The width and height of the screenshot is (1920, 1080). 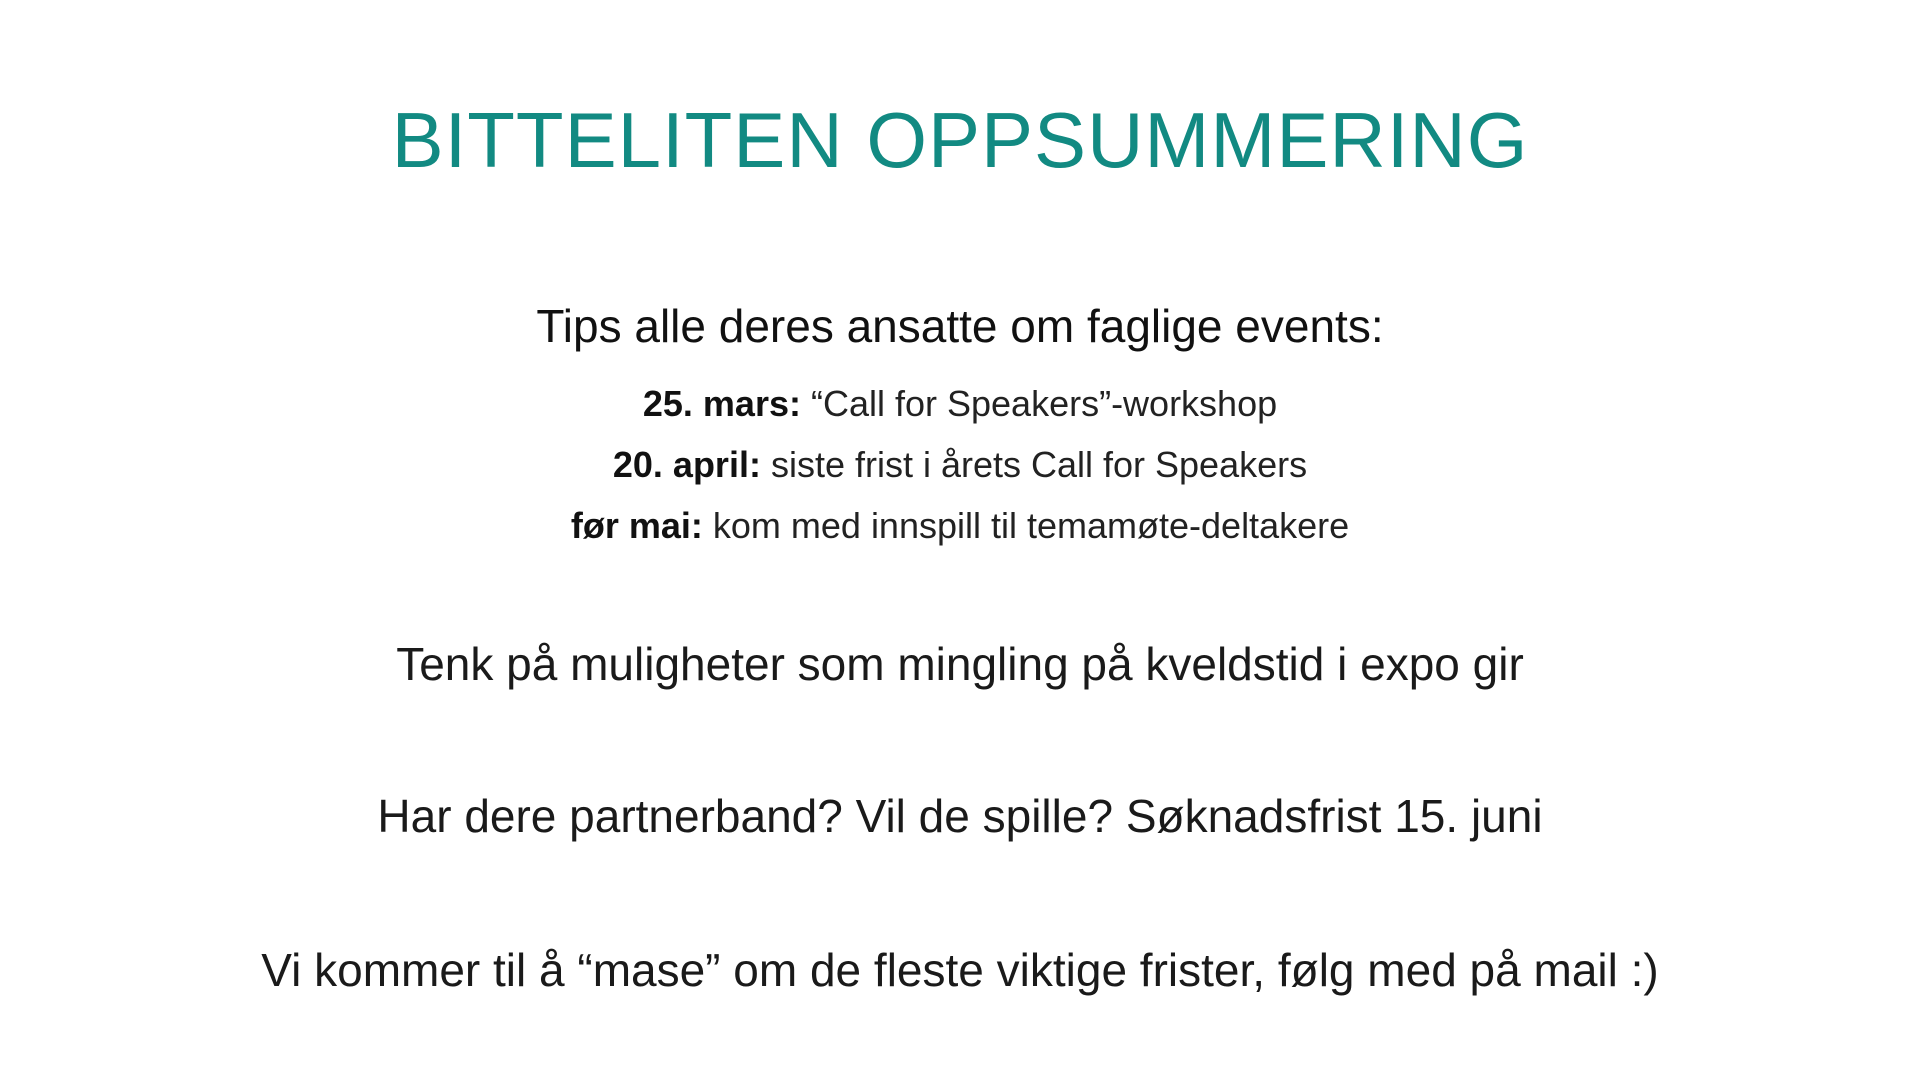 I want to click on deadline-item: 25. mars: “Call for Speakers”-workshop, so click(x=960, y=403).